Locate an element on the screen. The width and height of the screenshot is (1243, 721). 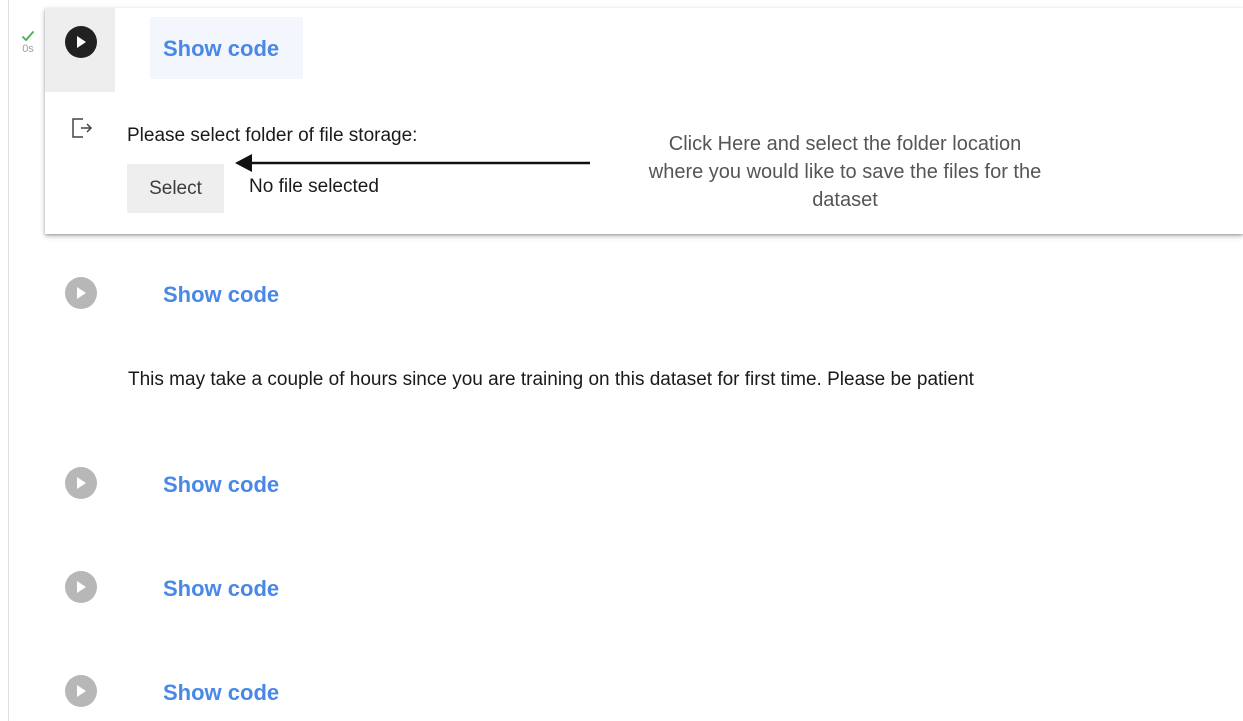
checkmark-icon is located at coordinates (28, 36).